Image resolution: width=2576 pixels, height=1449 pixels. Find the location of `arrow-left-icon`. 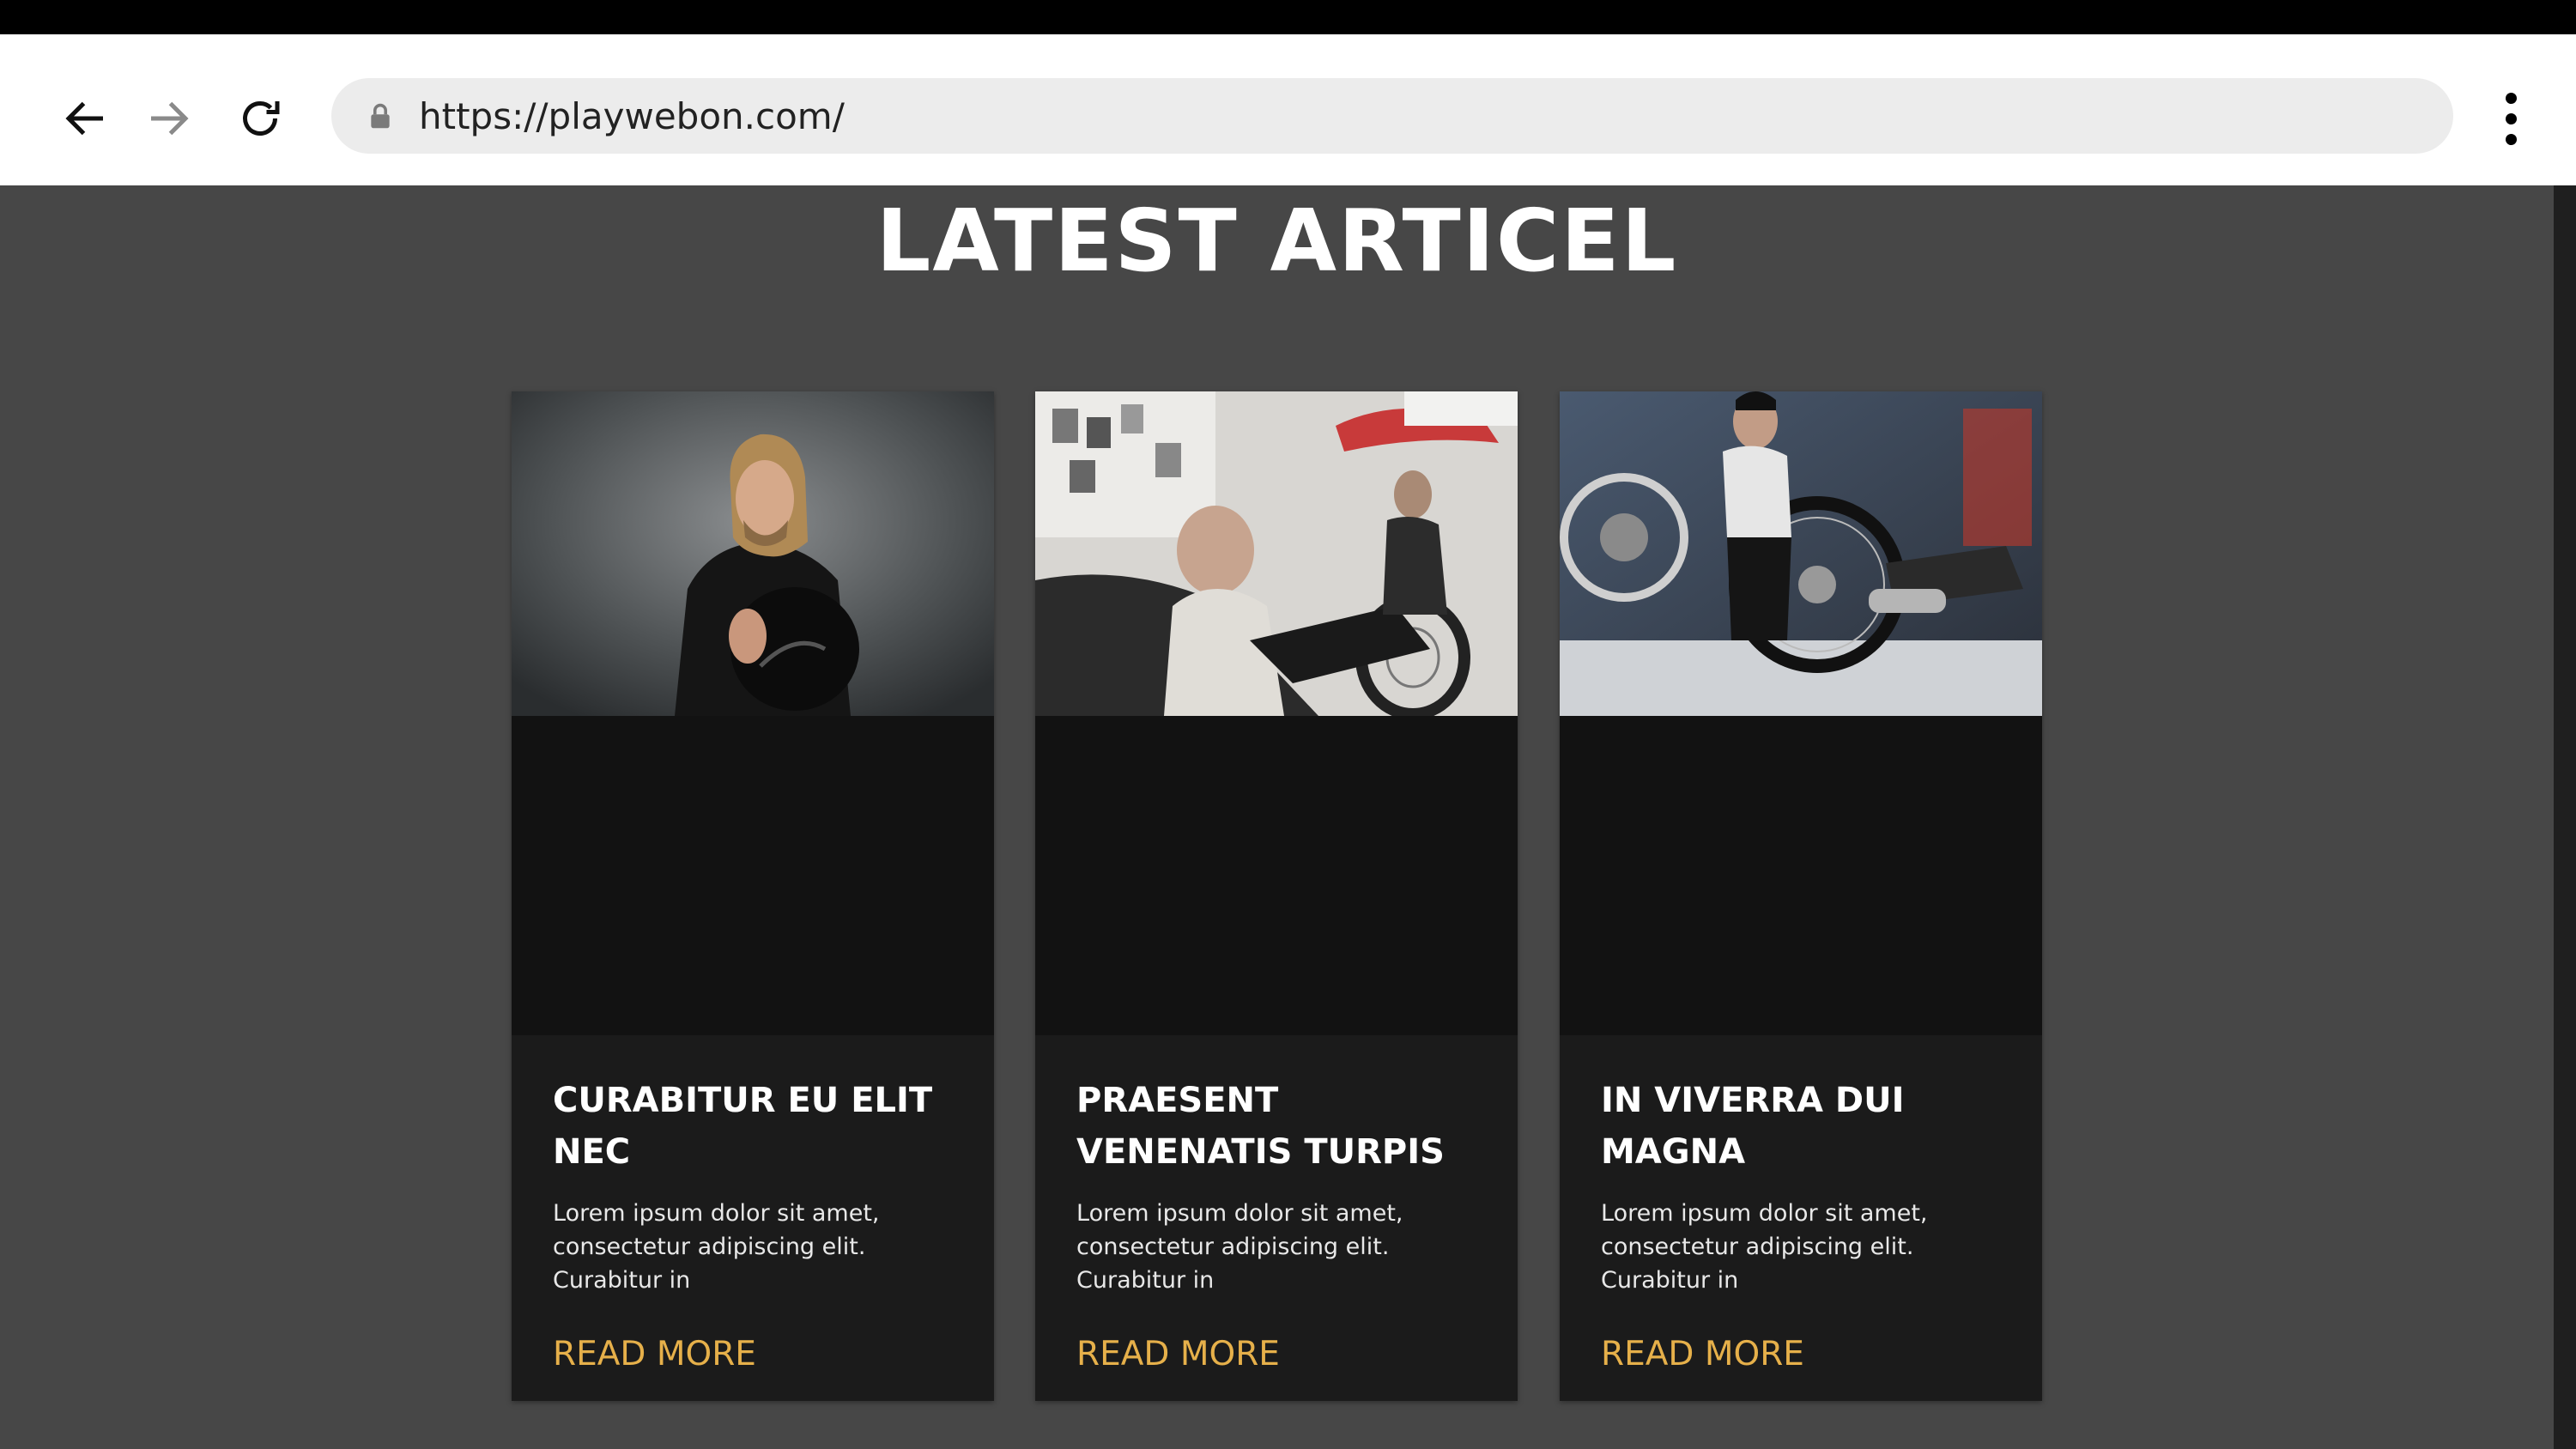

arrow-left-icon is located at coordinates (84, 118).